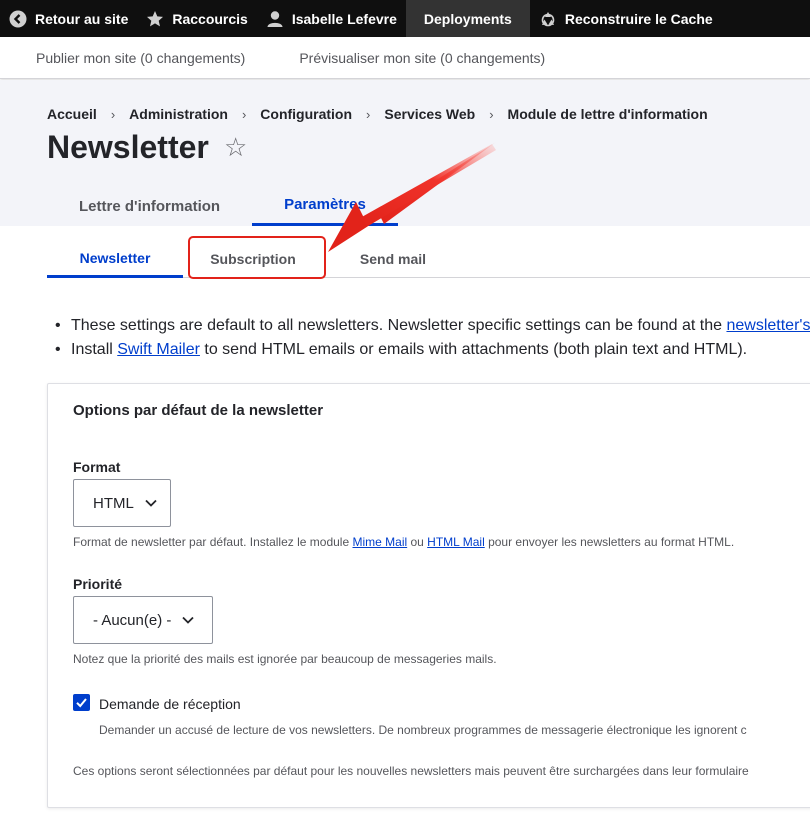 The width and height of the screenshot is (810, 816). What do you see at coordinates (113, 503) in the screenshot?
I see `format-select-value: HTML` at bounding box center [113, 503].